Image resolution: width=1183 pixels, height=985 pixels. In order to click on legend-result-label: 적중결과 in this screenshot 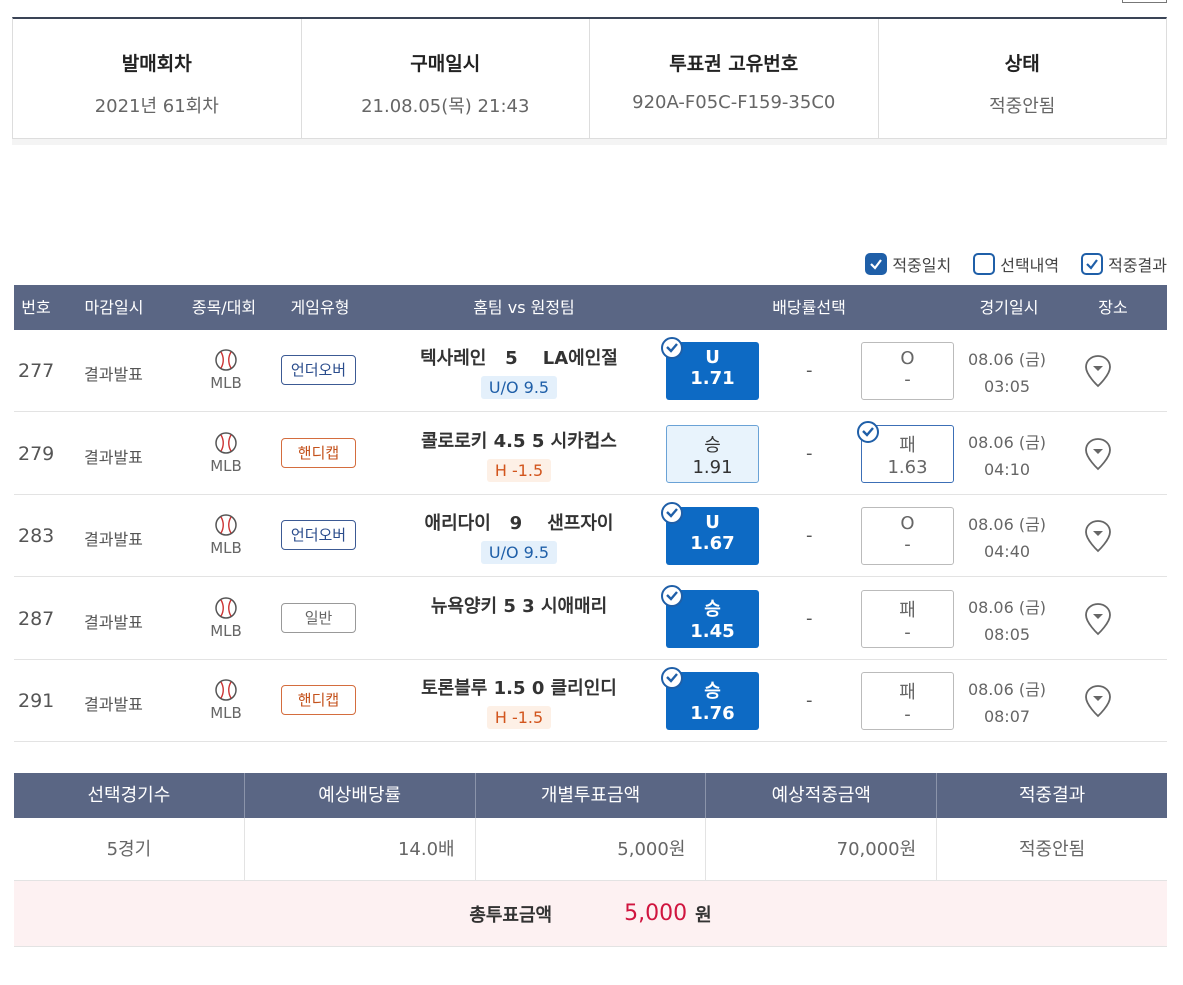, I will do `click(1137, 265)`.